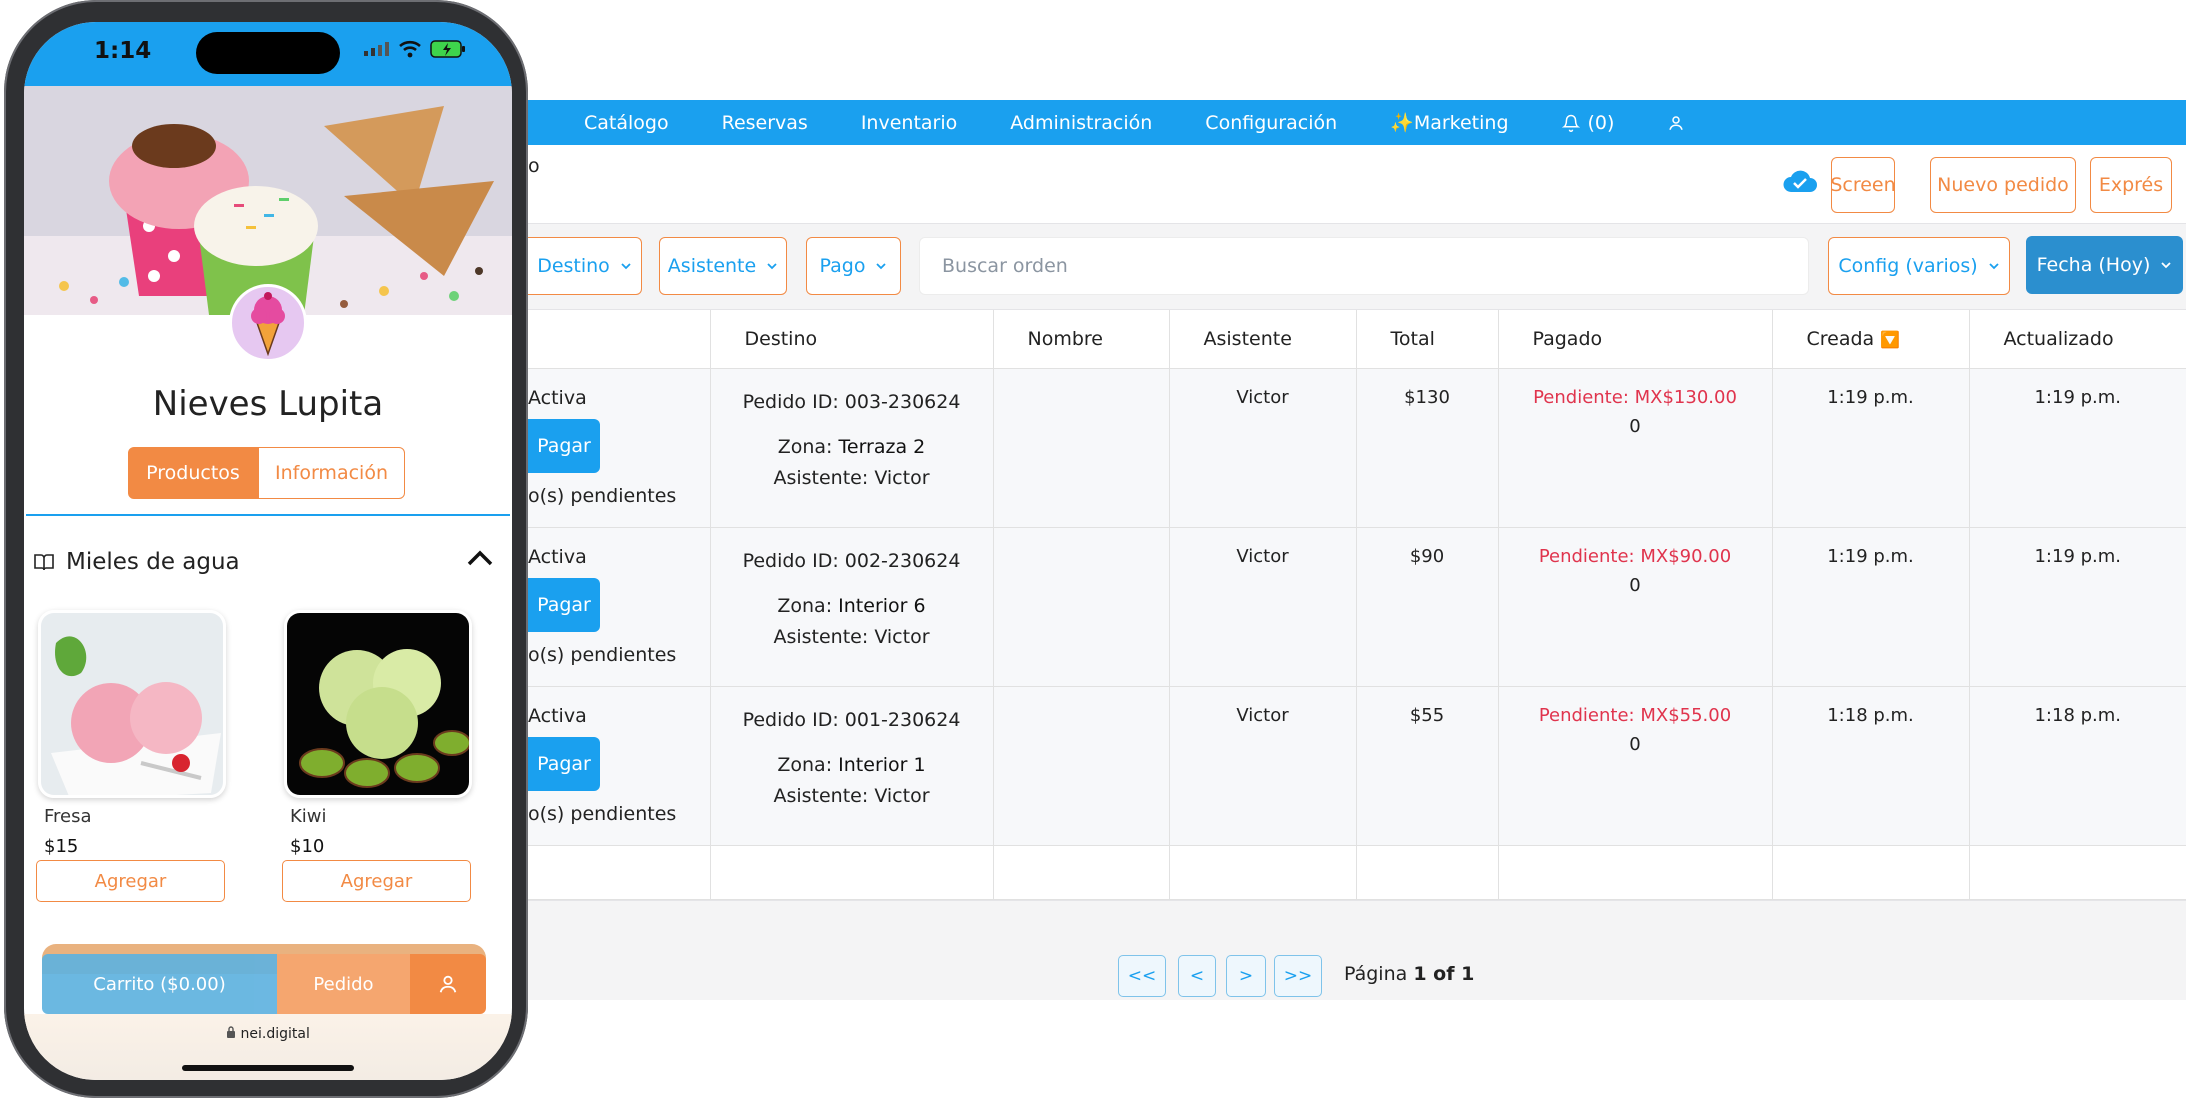 This screenshot has height=1100, width=2186. I want to click on profile-button, so click(448, 984).